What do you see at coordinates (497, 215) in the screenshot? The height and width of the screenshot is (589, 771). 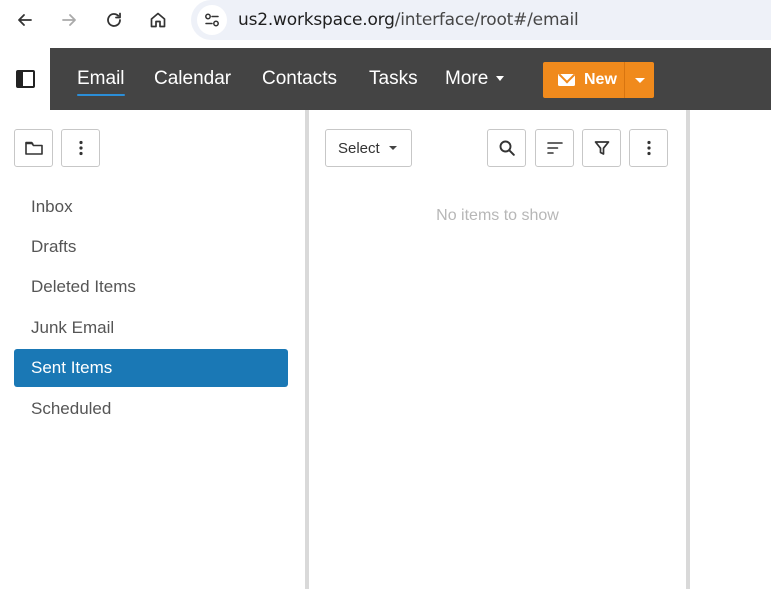 I see `empty-list-message: No items to show` at bounding box center [497, 215].